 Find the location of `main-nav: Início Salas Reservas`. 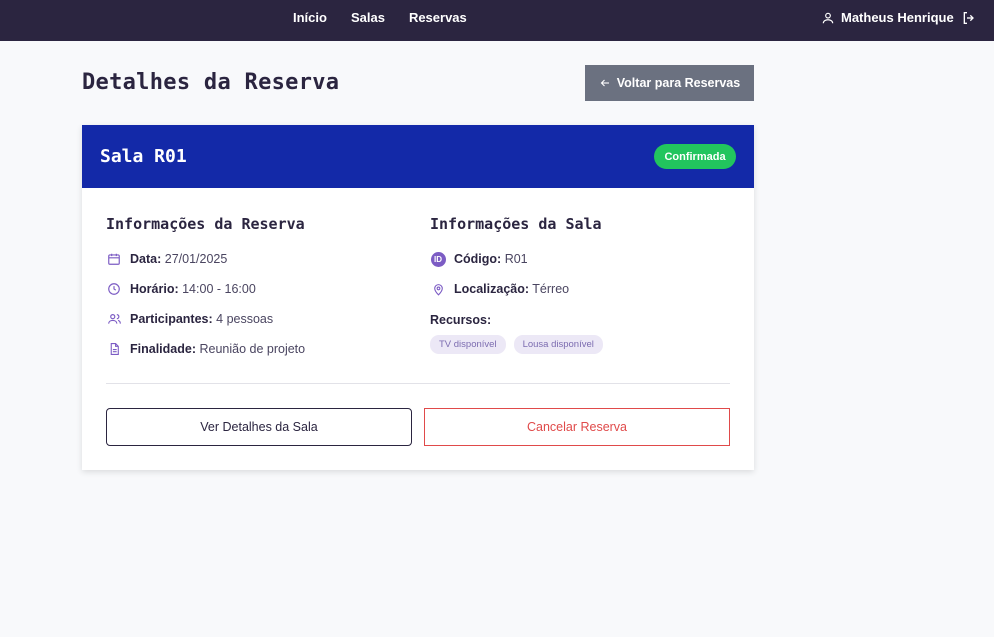

main-nav: Início Salas Reservas is located at coordinates (380, 17).